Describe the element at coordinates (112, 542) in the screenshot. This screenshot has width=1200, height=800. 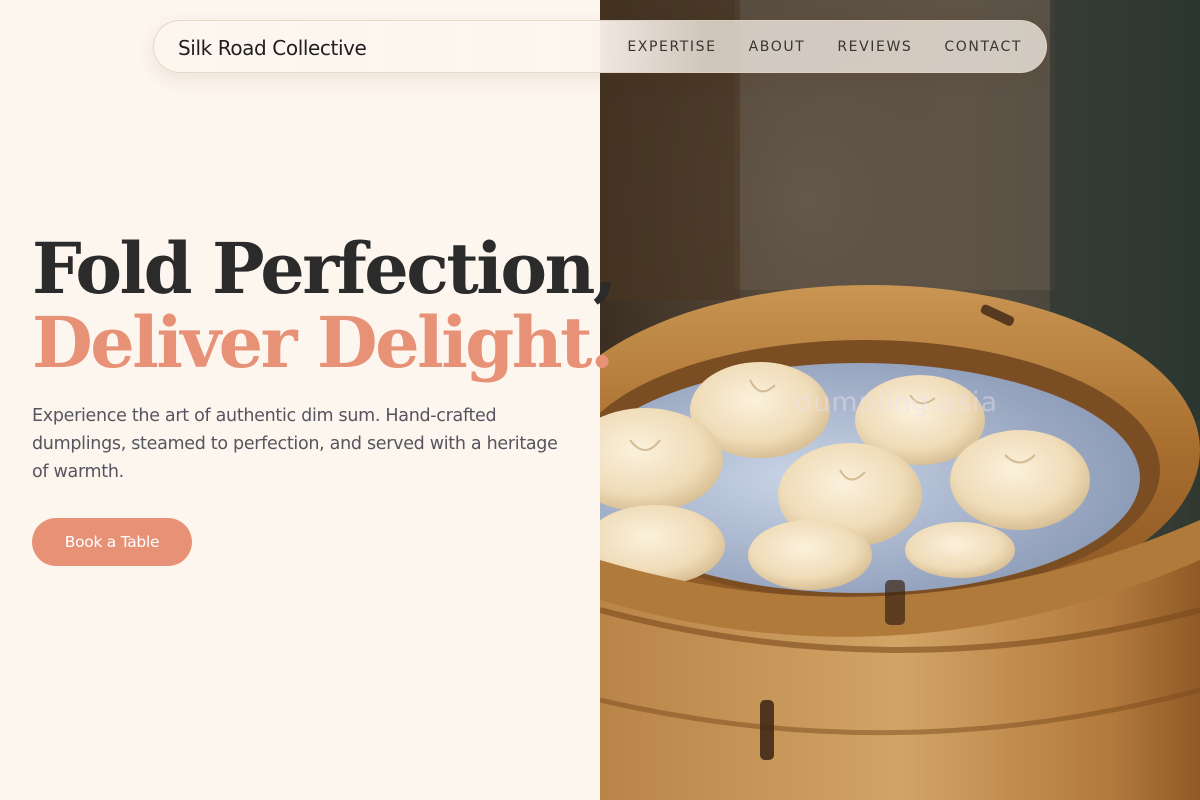
I see `book-table-button: Book a Table` at that location.